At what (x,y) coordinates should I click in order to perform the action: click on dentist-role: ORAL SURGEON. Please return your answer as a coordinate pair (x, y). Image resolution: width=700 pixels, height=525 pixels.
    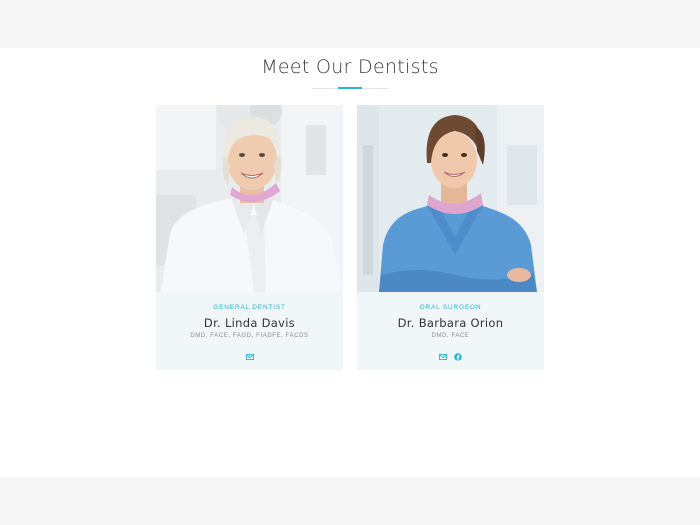
    Looking at the image, I should click on (450, 307).